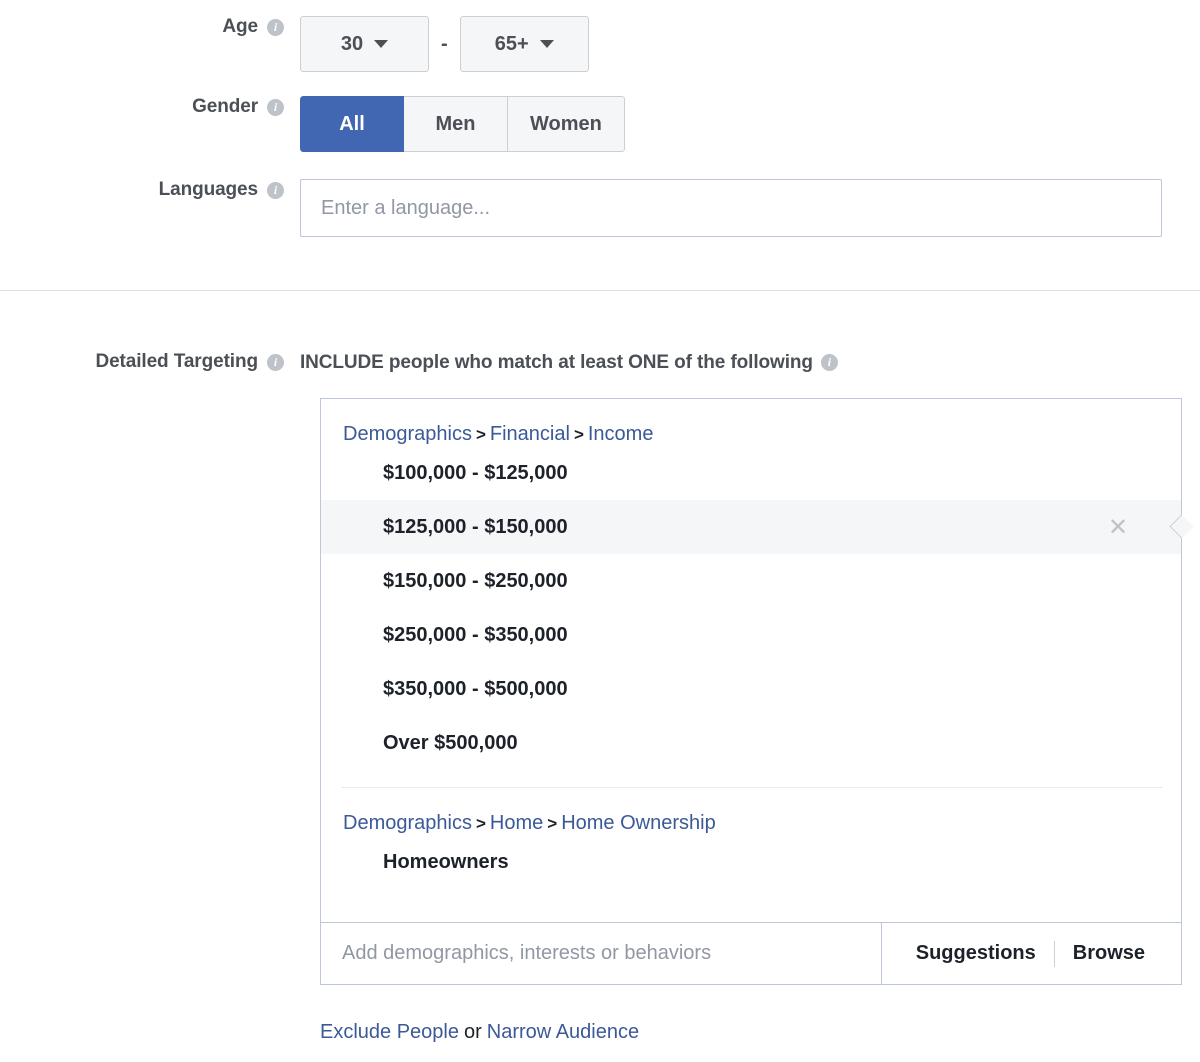  What do you see at coordinates (475, 472) in the screenshot?
I see `selection-item-label: $100,000 - $125,000` at bounding box center [475, 472].